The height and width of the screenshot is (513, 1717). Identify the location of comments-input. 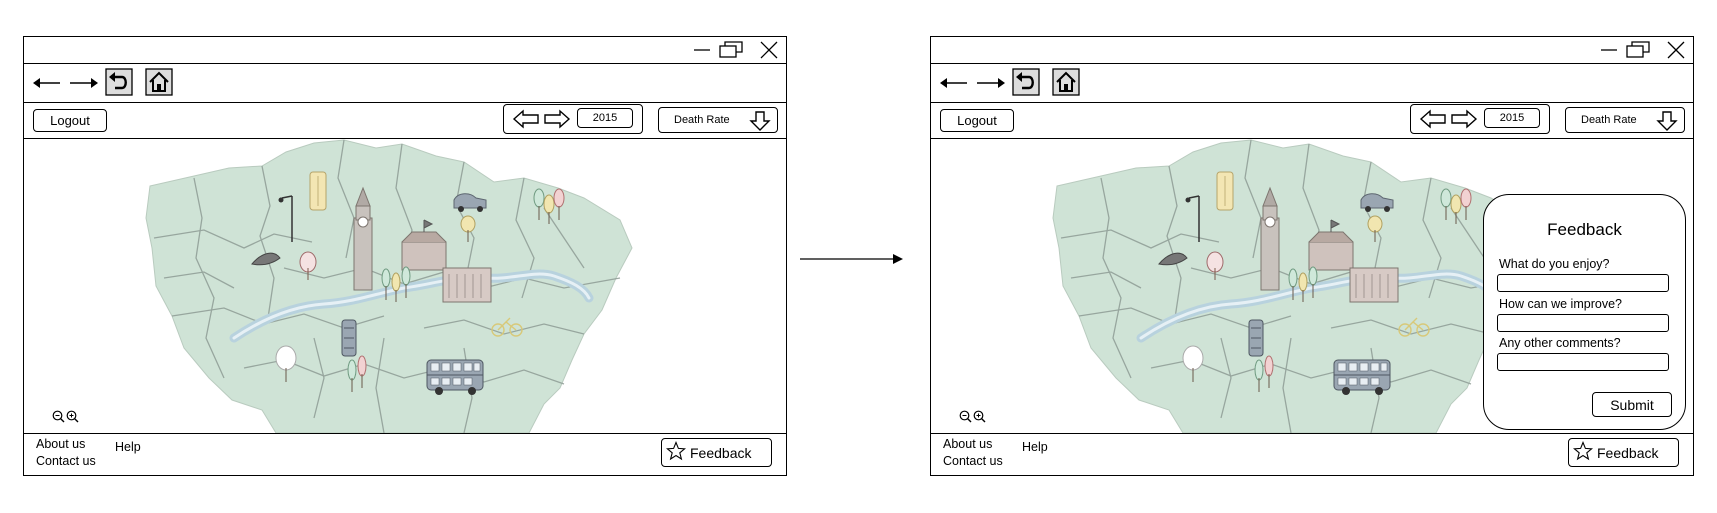
(1583, 362).